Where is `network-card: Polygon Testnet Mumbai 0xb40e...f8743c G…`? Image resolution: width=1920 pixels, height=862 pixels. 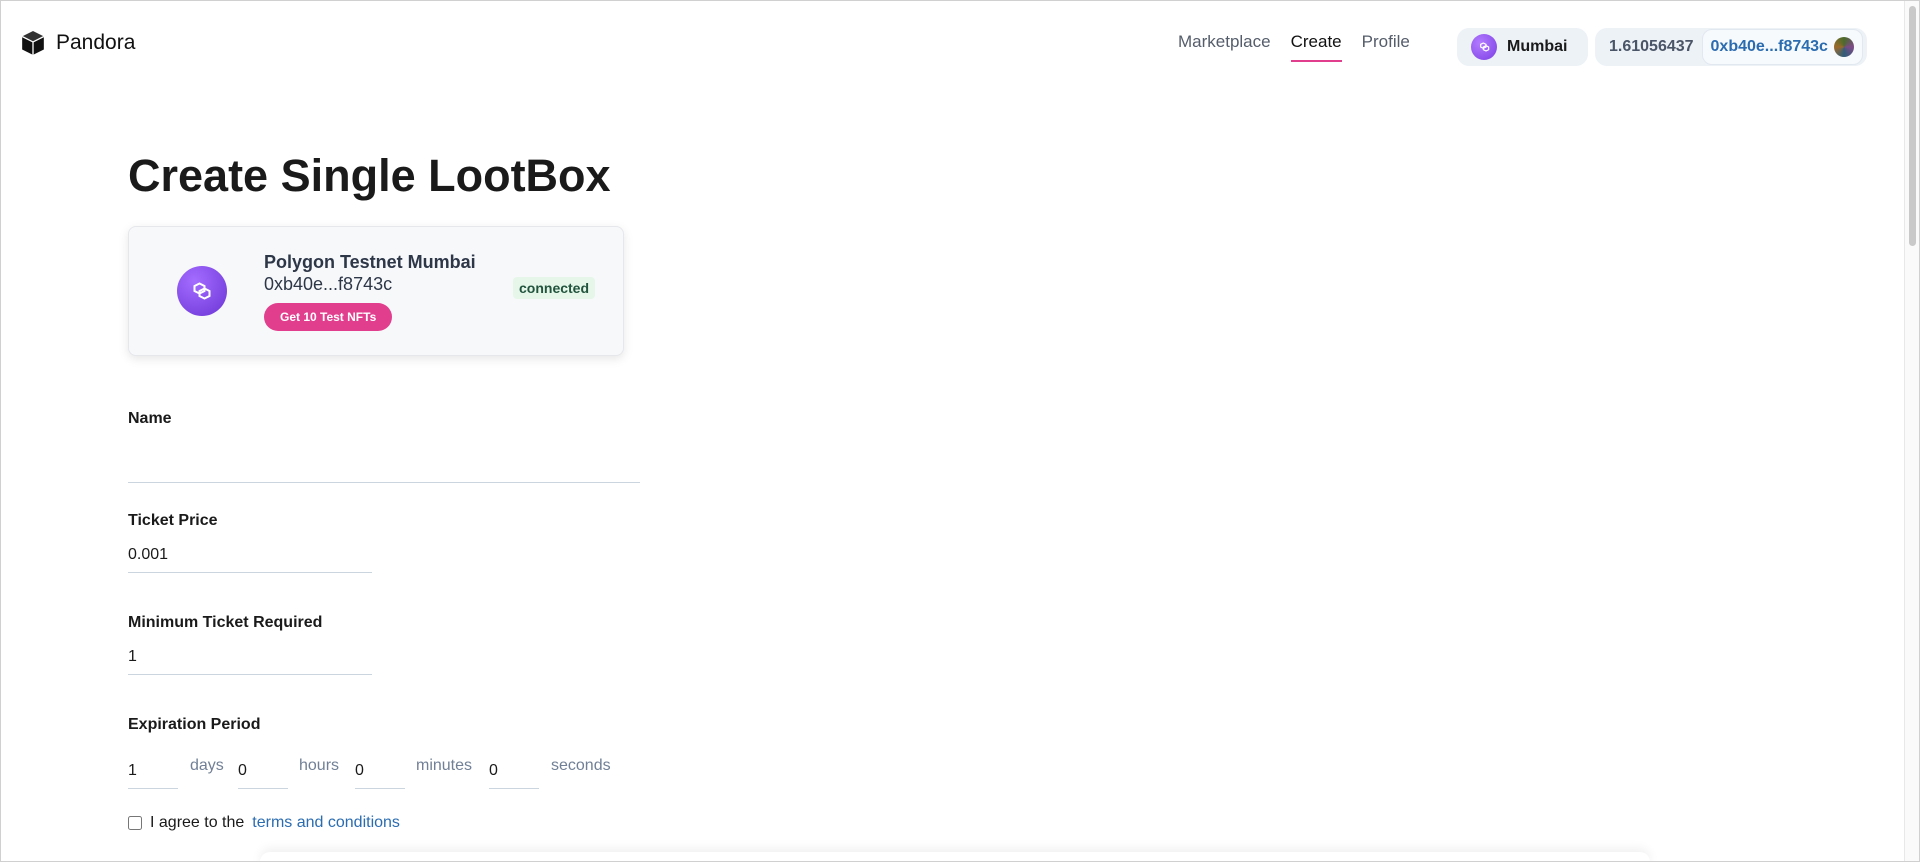 network-card: Polygon Testnet Mumbai 0xb40e...f8743c G… is located at coordinates (376, 291).